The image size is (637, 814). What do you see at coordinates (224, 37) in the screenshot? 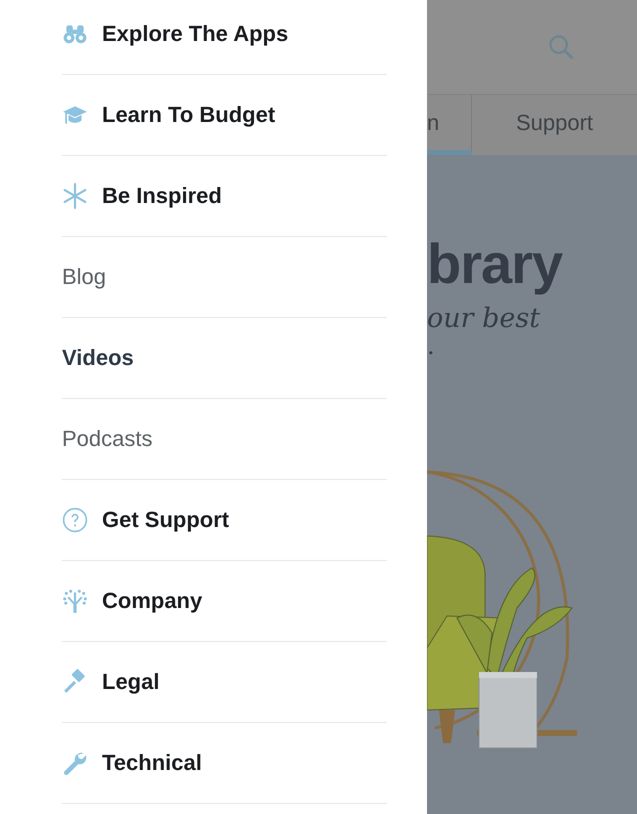
I see `menu-item: Explore The Apps` at bounding box center [224, 37].